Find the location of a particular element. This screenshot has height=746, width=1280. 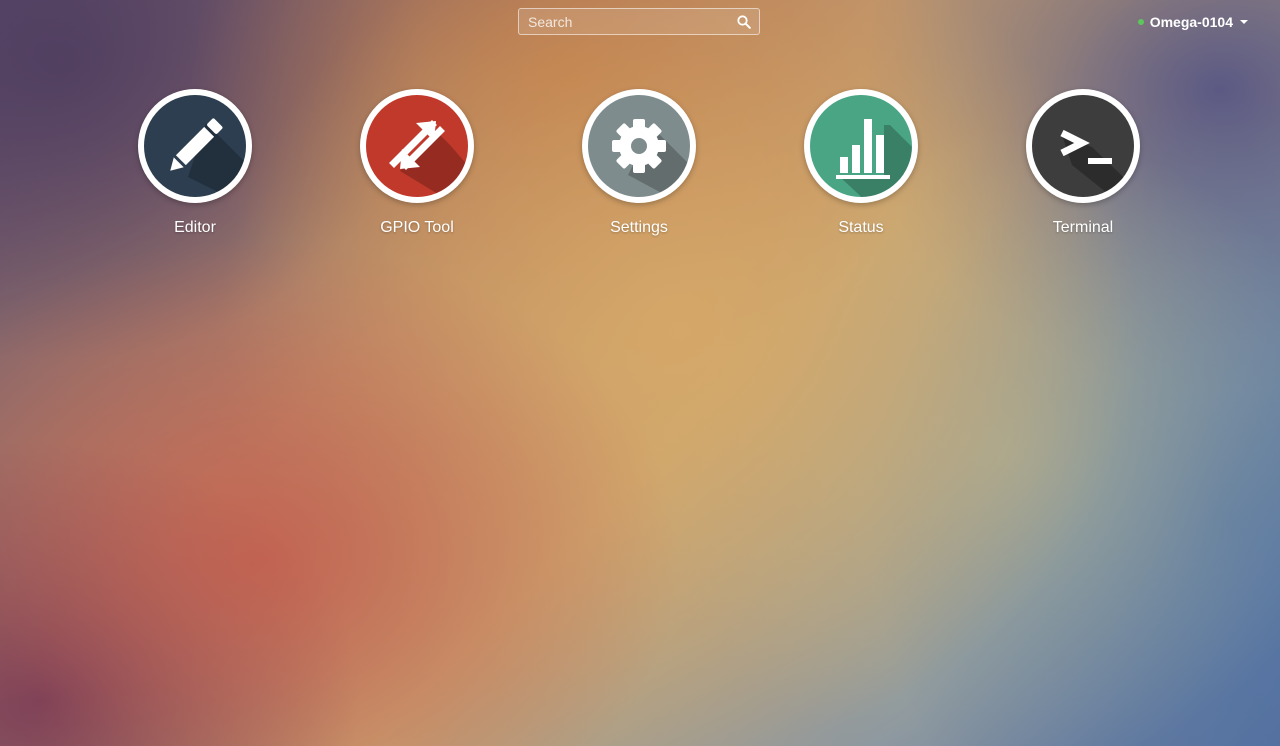

device-menu: Omega-0104 is located at coordinates (1192, 22).